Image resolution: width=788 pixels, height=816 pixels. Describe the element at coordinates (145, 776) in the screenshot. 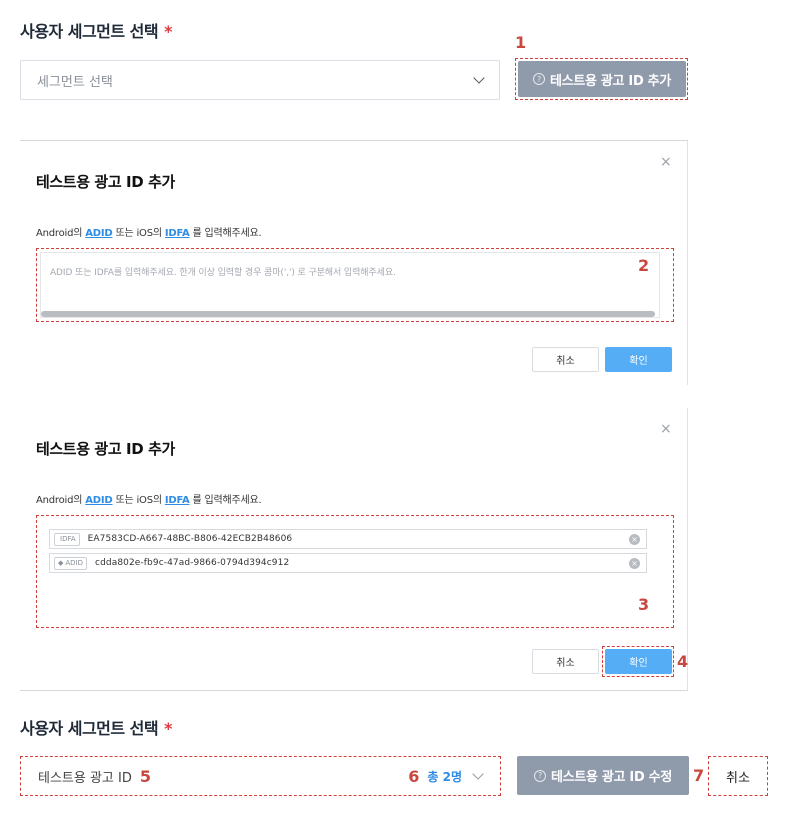

I see `annotation-marker-5: 5` at that location.